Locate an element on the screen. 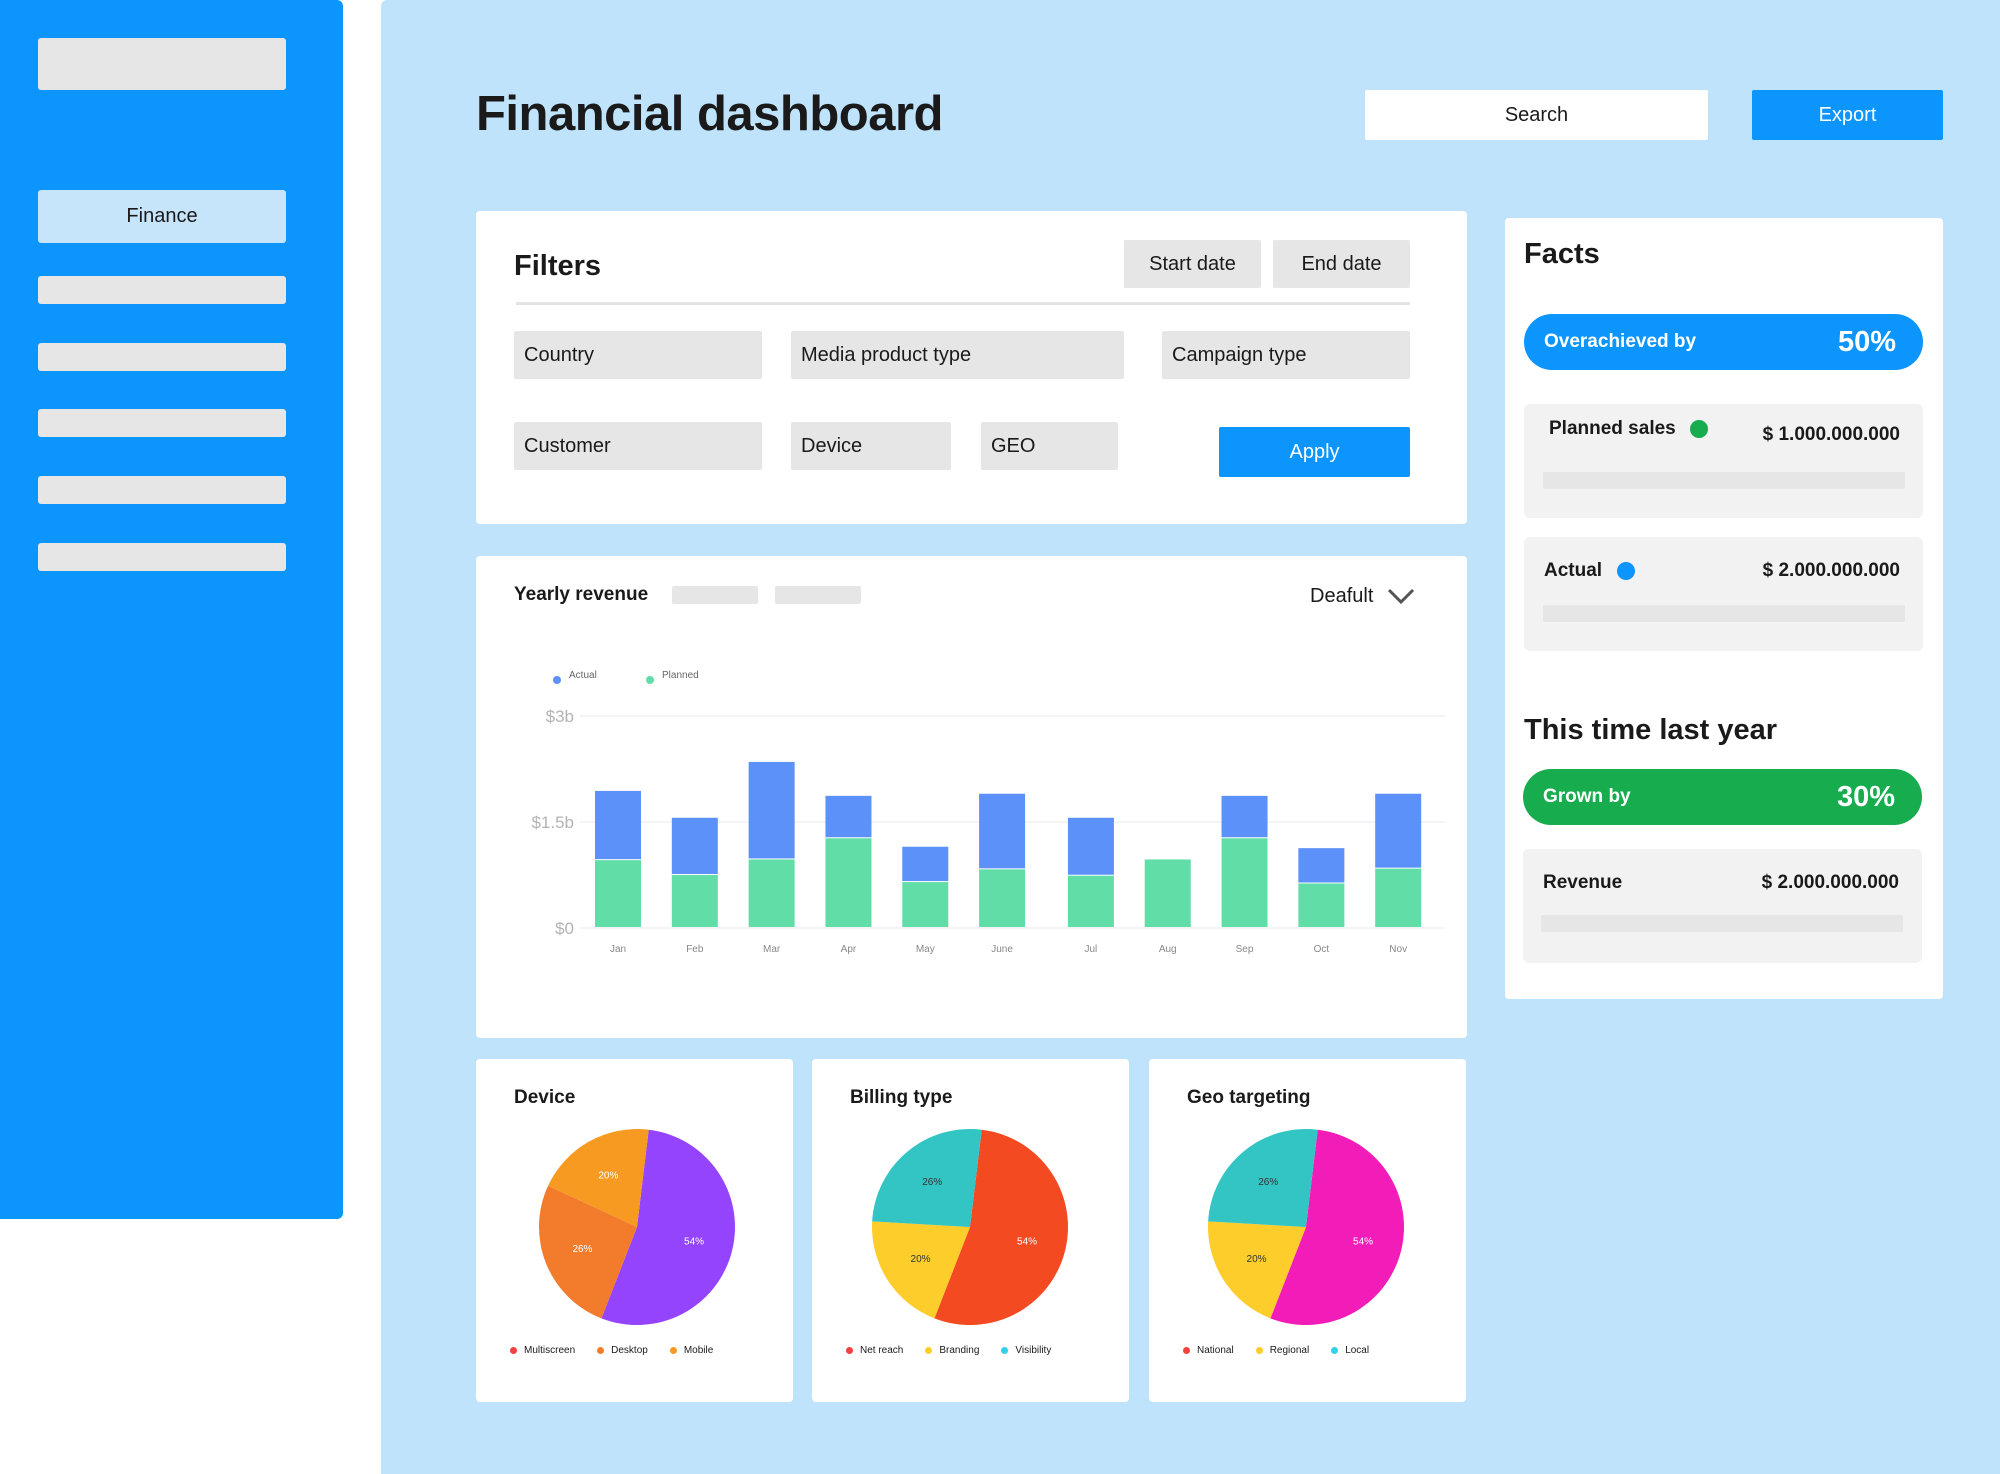 The width and height of the screenshot is (2000, 1474). media-product-type-filter: Media product type is located at coordinates (957, 355).